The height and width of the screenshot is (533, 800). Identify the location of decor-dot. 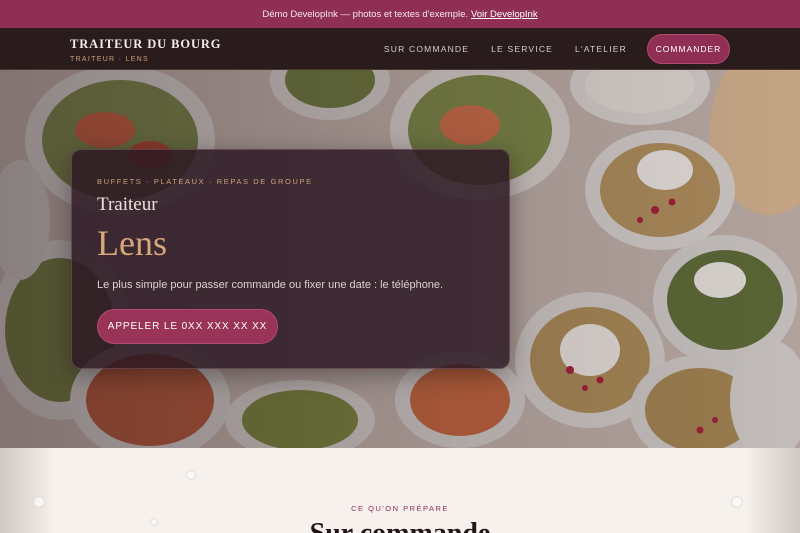
(191, 475).